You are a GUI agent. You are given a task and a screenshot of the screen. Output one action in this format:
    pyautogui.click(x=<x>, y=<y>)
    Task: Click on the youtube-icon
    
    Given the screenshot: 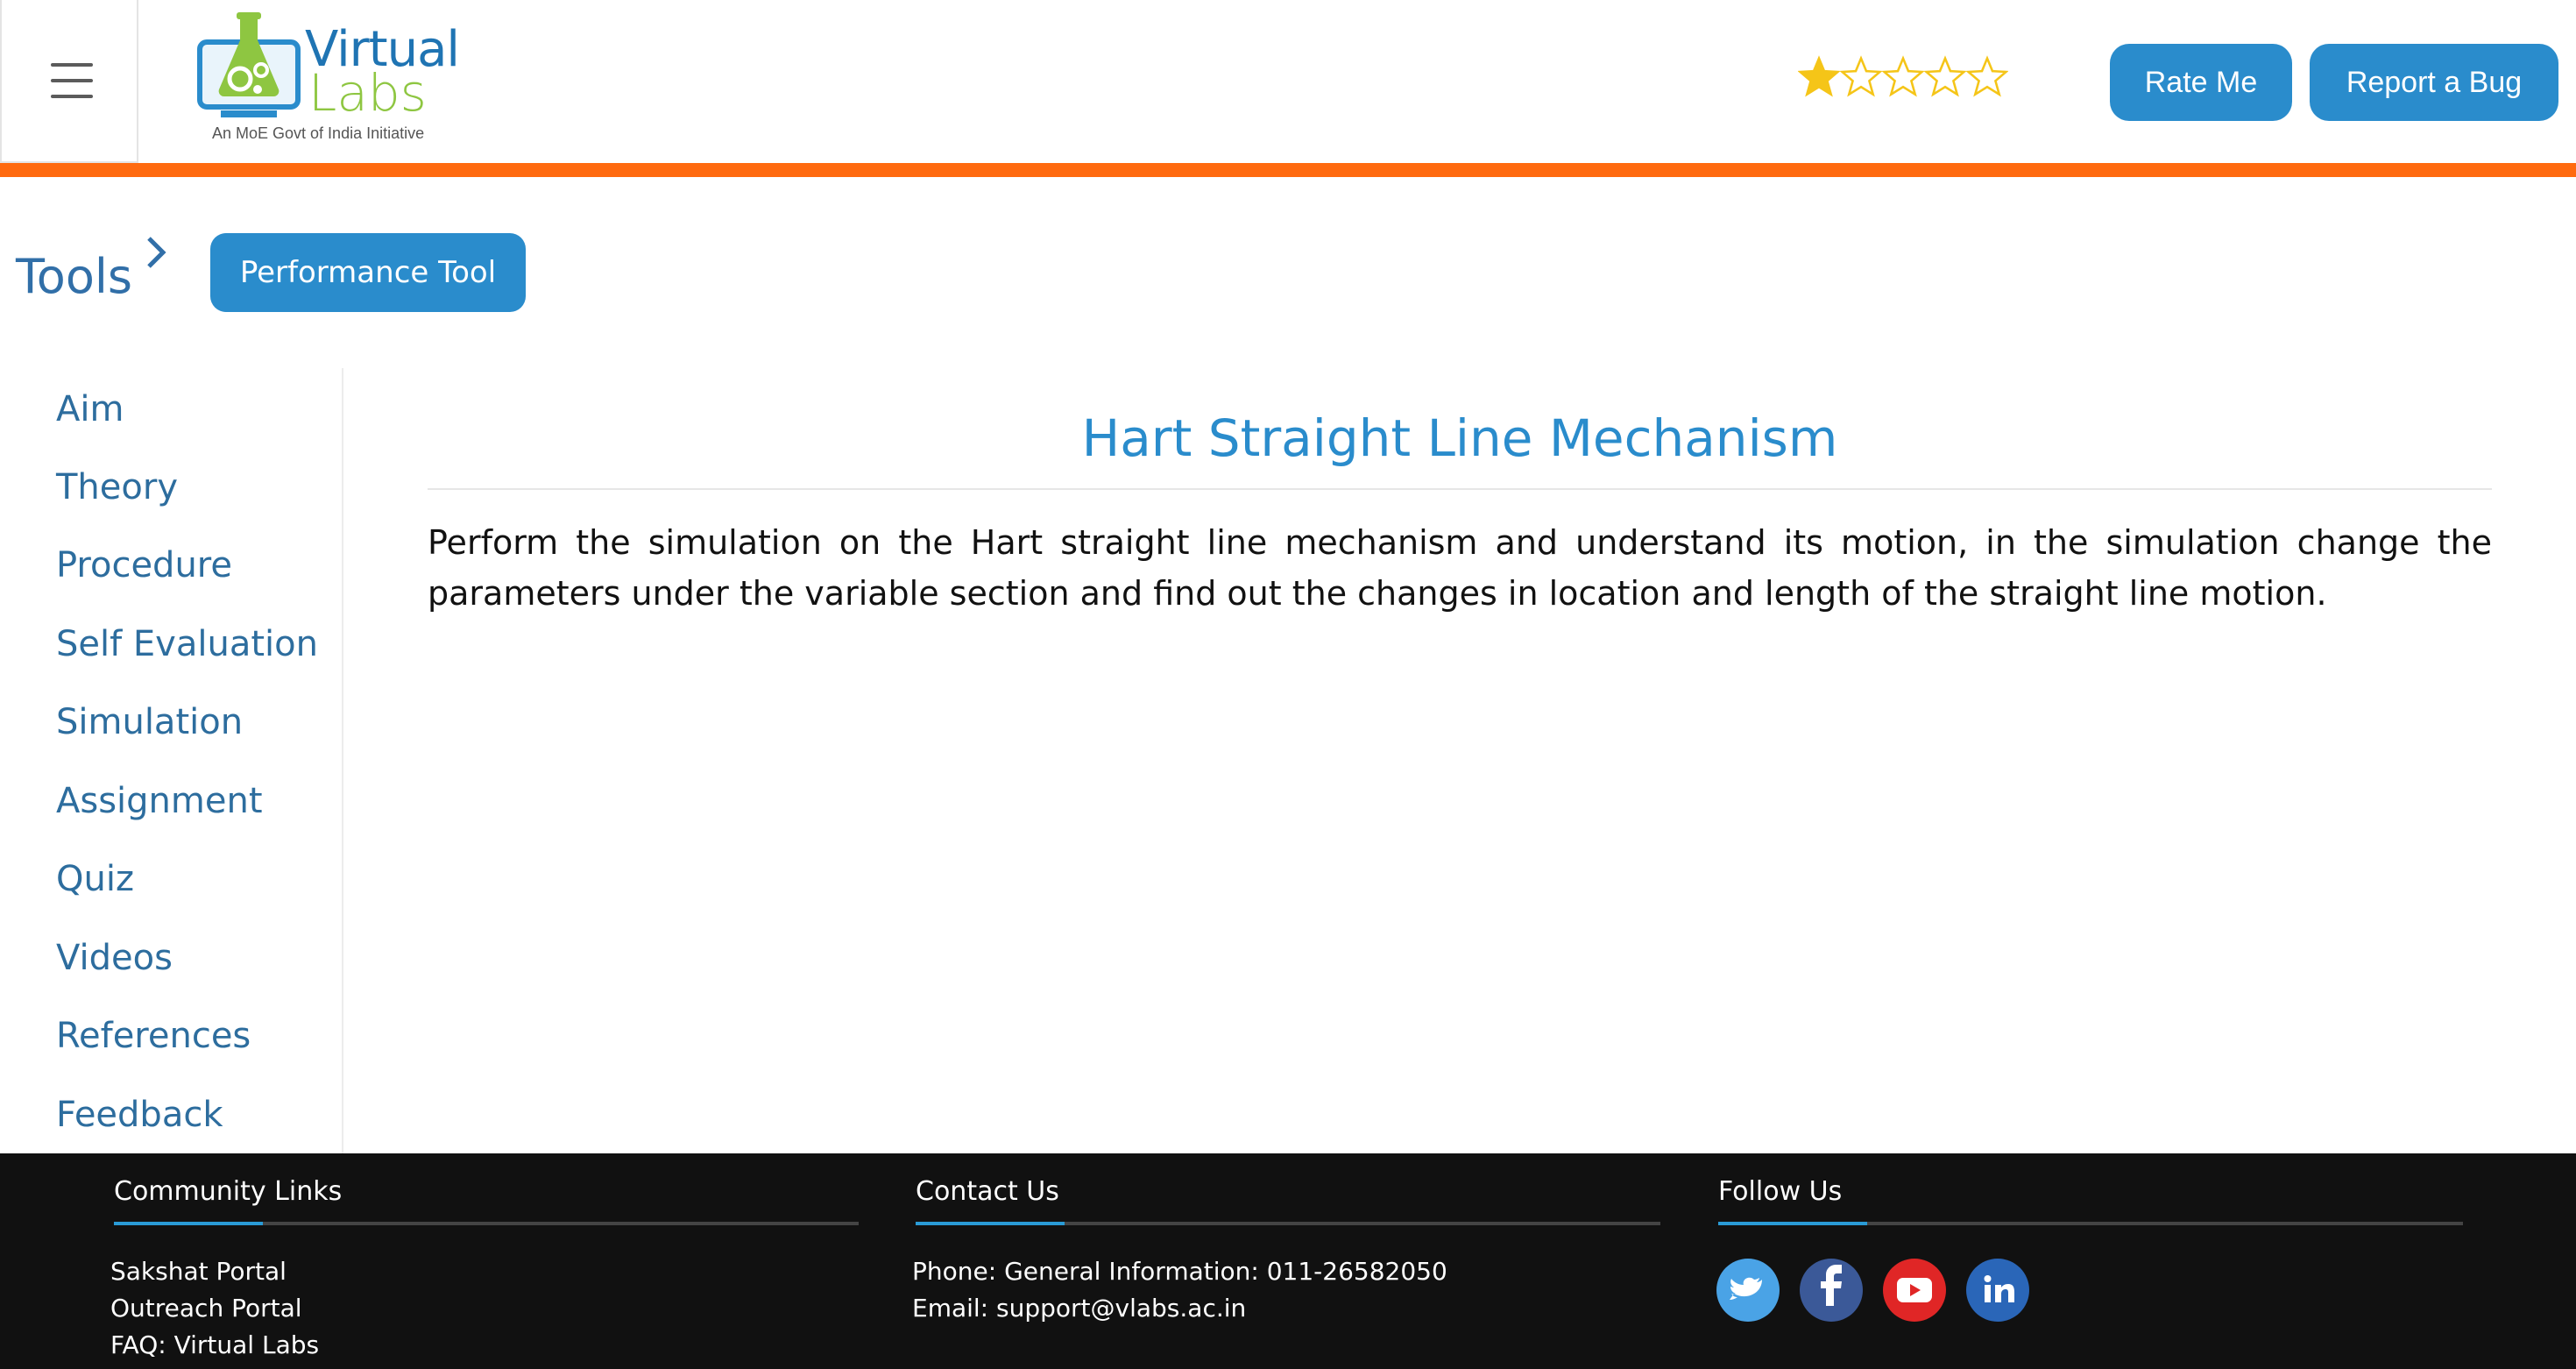 What is the action you would take?
    pyautogui.click(x=1914, y=1290)
    